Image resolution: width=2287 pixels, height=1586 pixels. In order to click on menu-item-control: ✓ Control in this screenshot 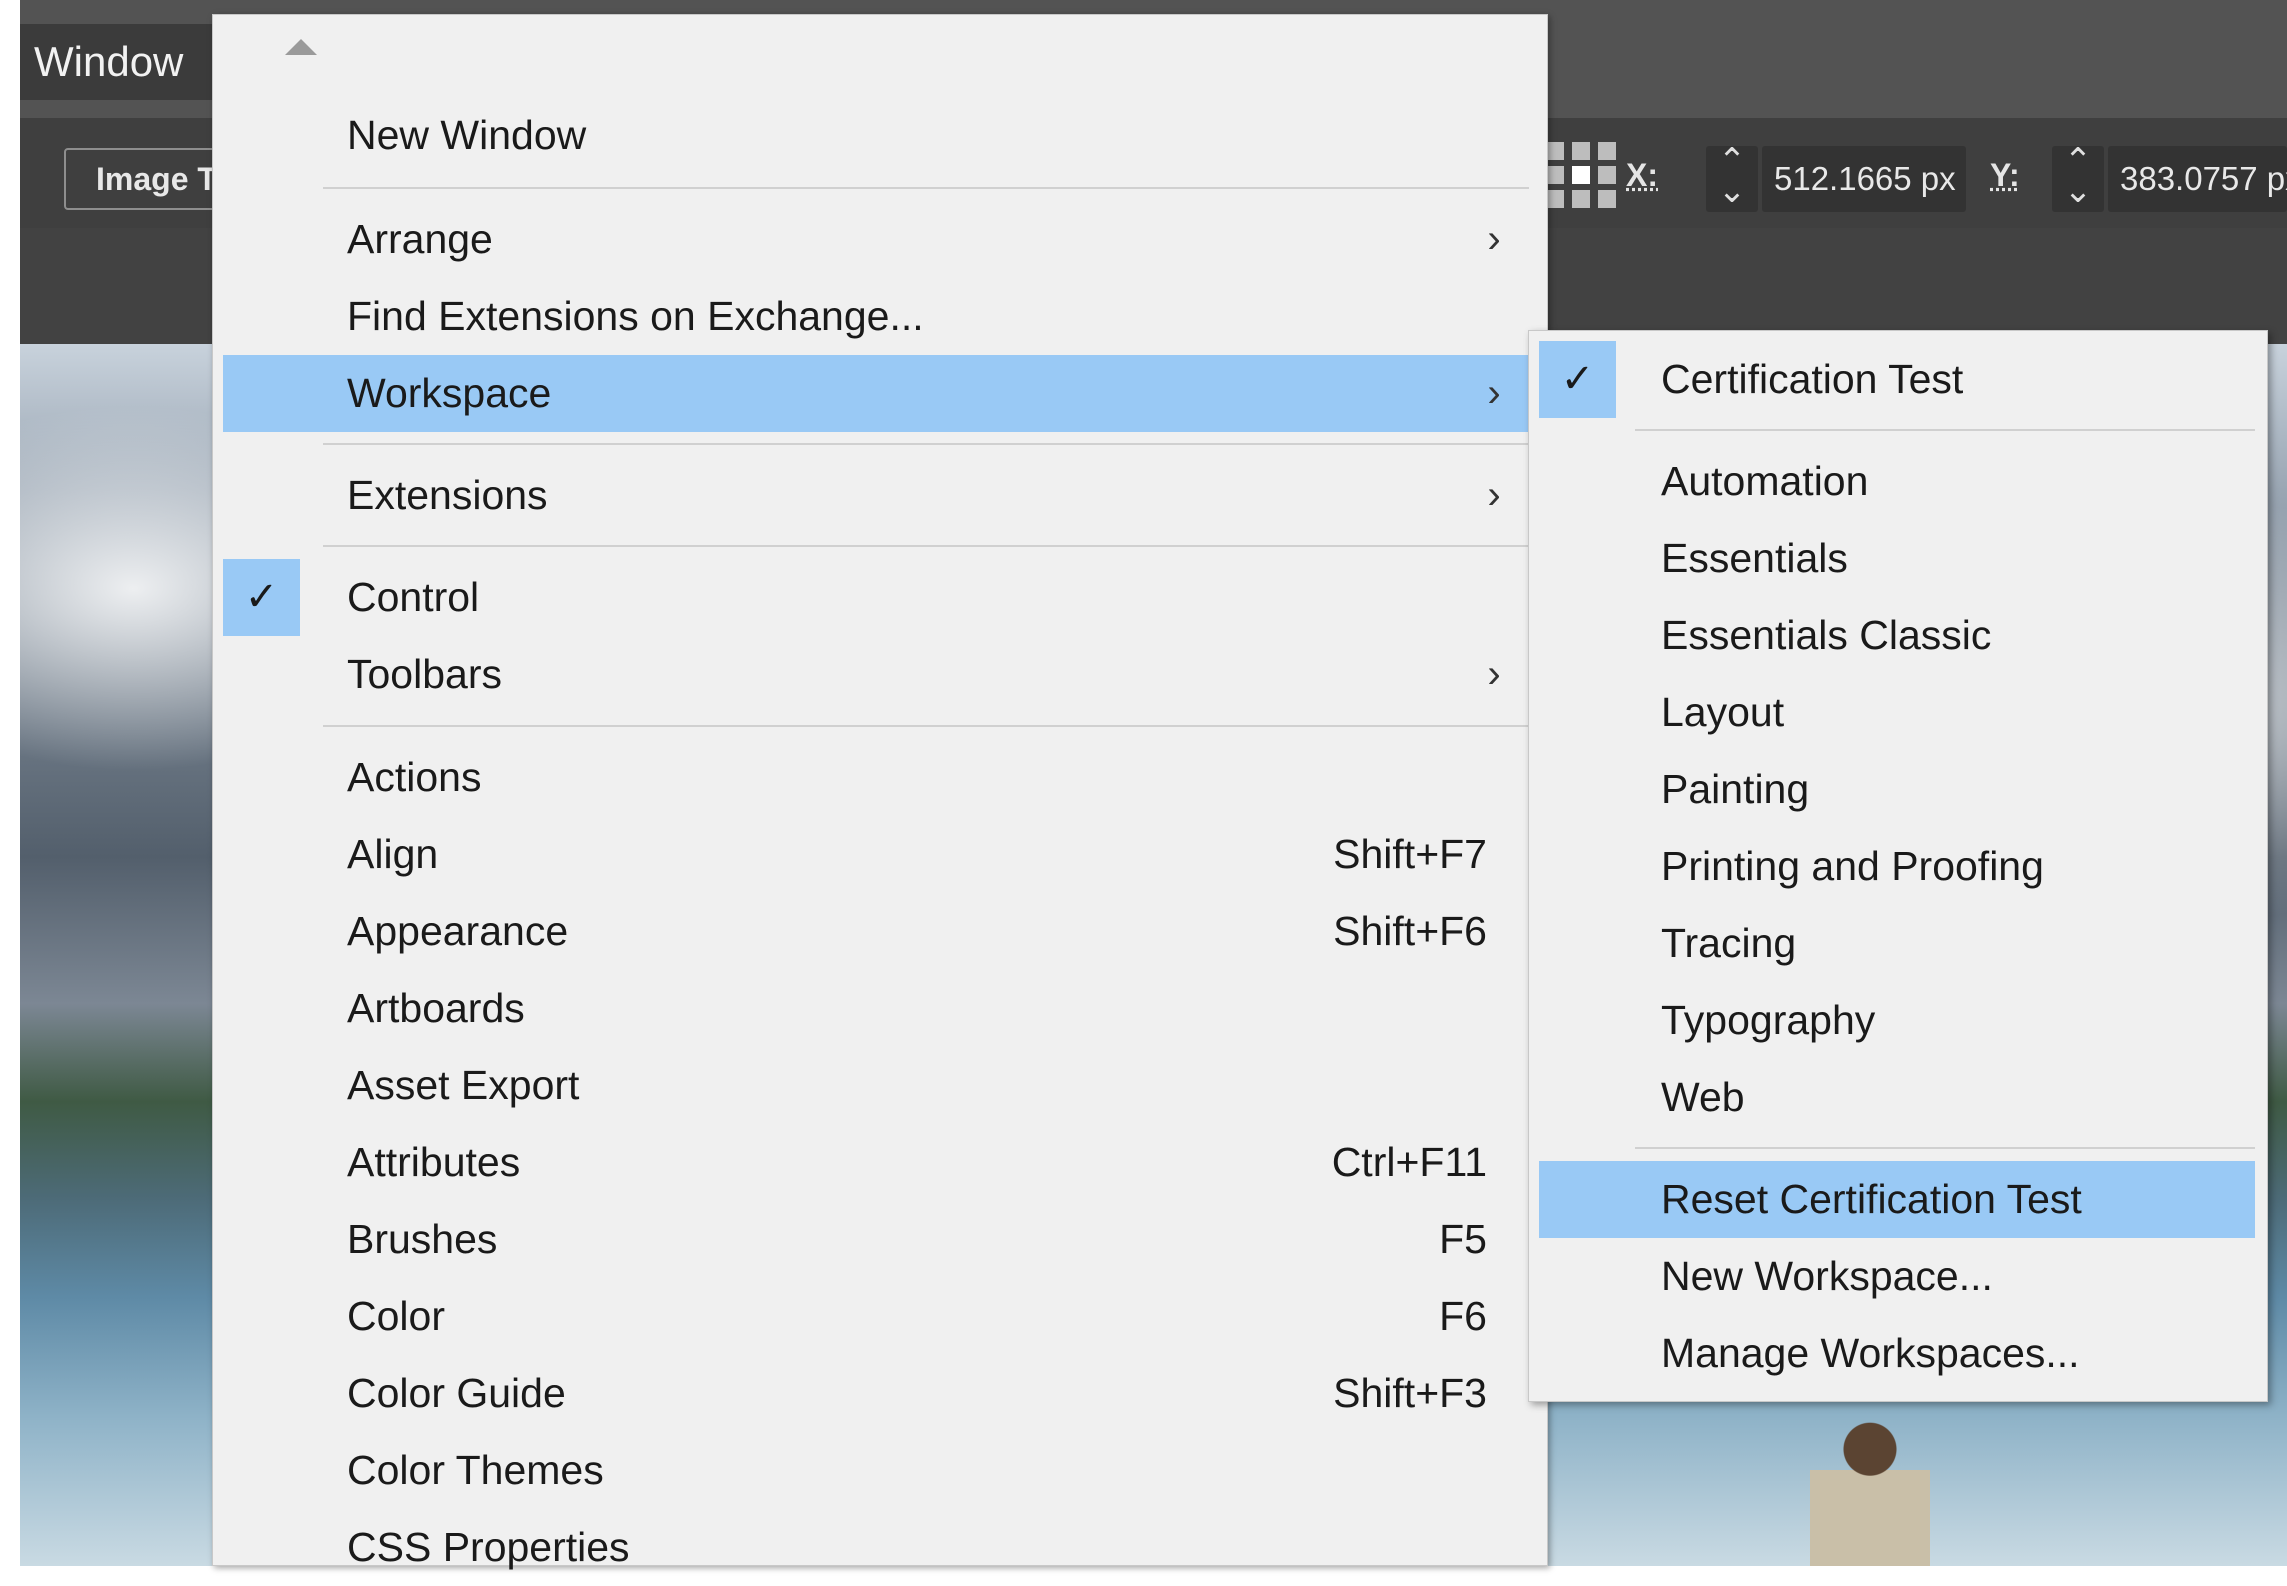, I will do `click(881, 597)`.